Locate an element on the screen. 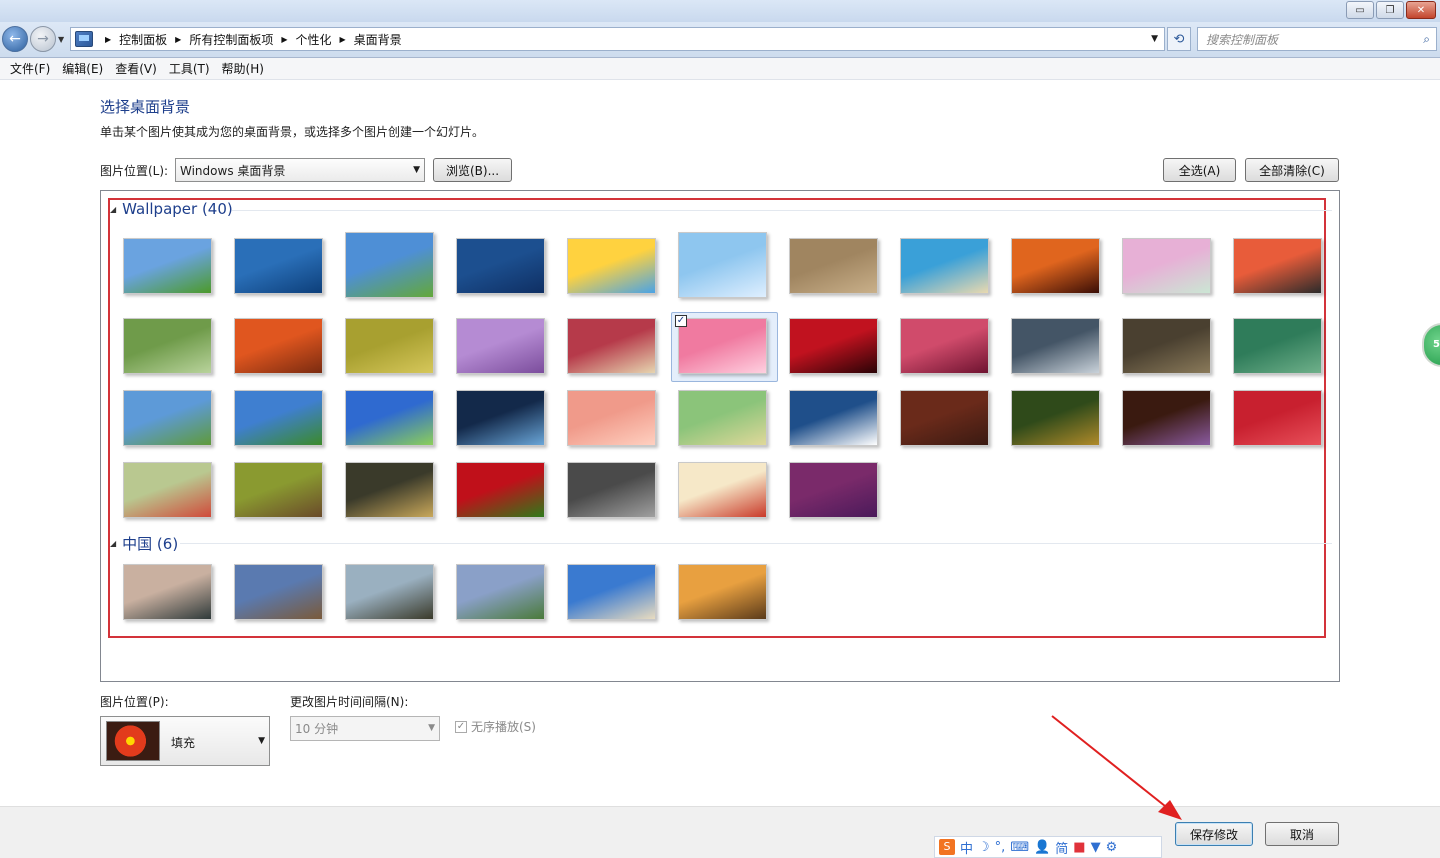 The width and height of the screenshot is (1440, 858). sogou-logo-icon: S is located at coordinates (947, 847).